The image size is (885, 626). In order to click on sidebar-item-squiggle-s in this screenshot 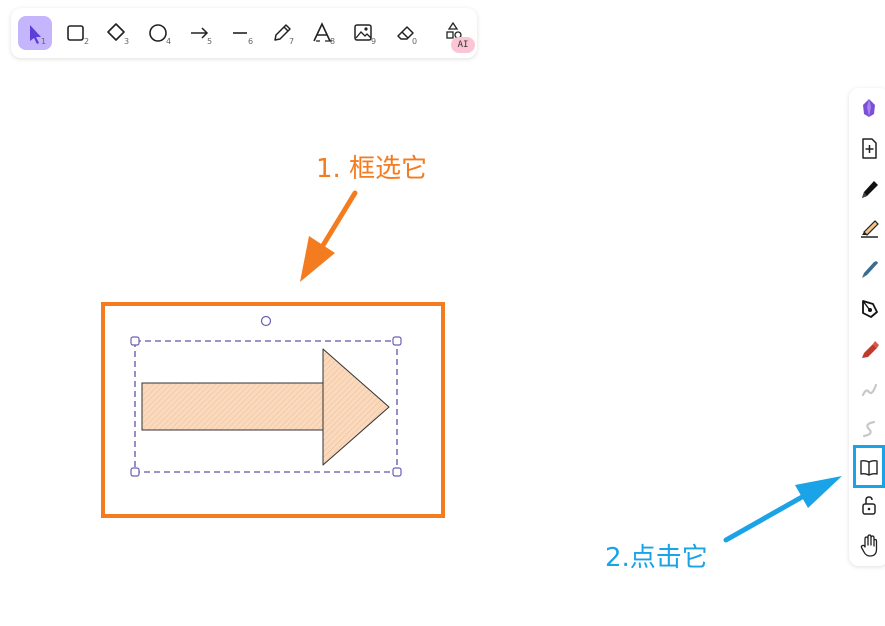, I will do `click(869, 428)`.